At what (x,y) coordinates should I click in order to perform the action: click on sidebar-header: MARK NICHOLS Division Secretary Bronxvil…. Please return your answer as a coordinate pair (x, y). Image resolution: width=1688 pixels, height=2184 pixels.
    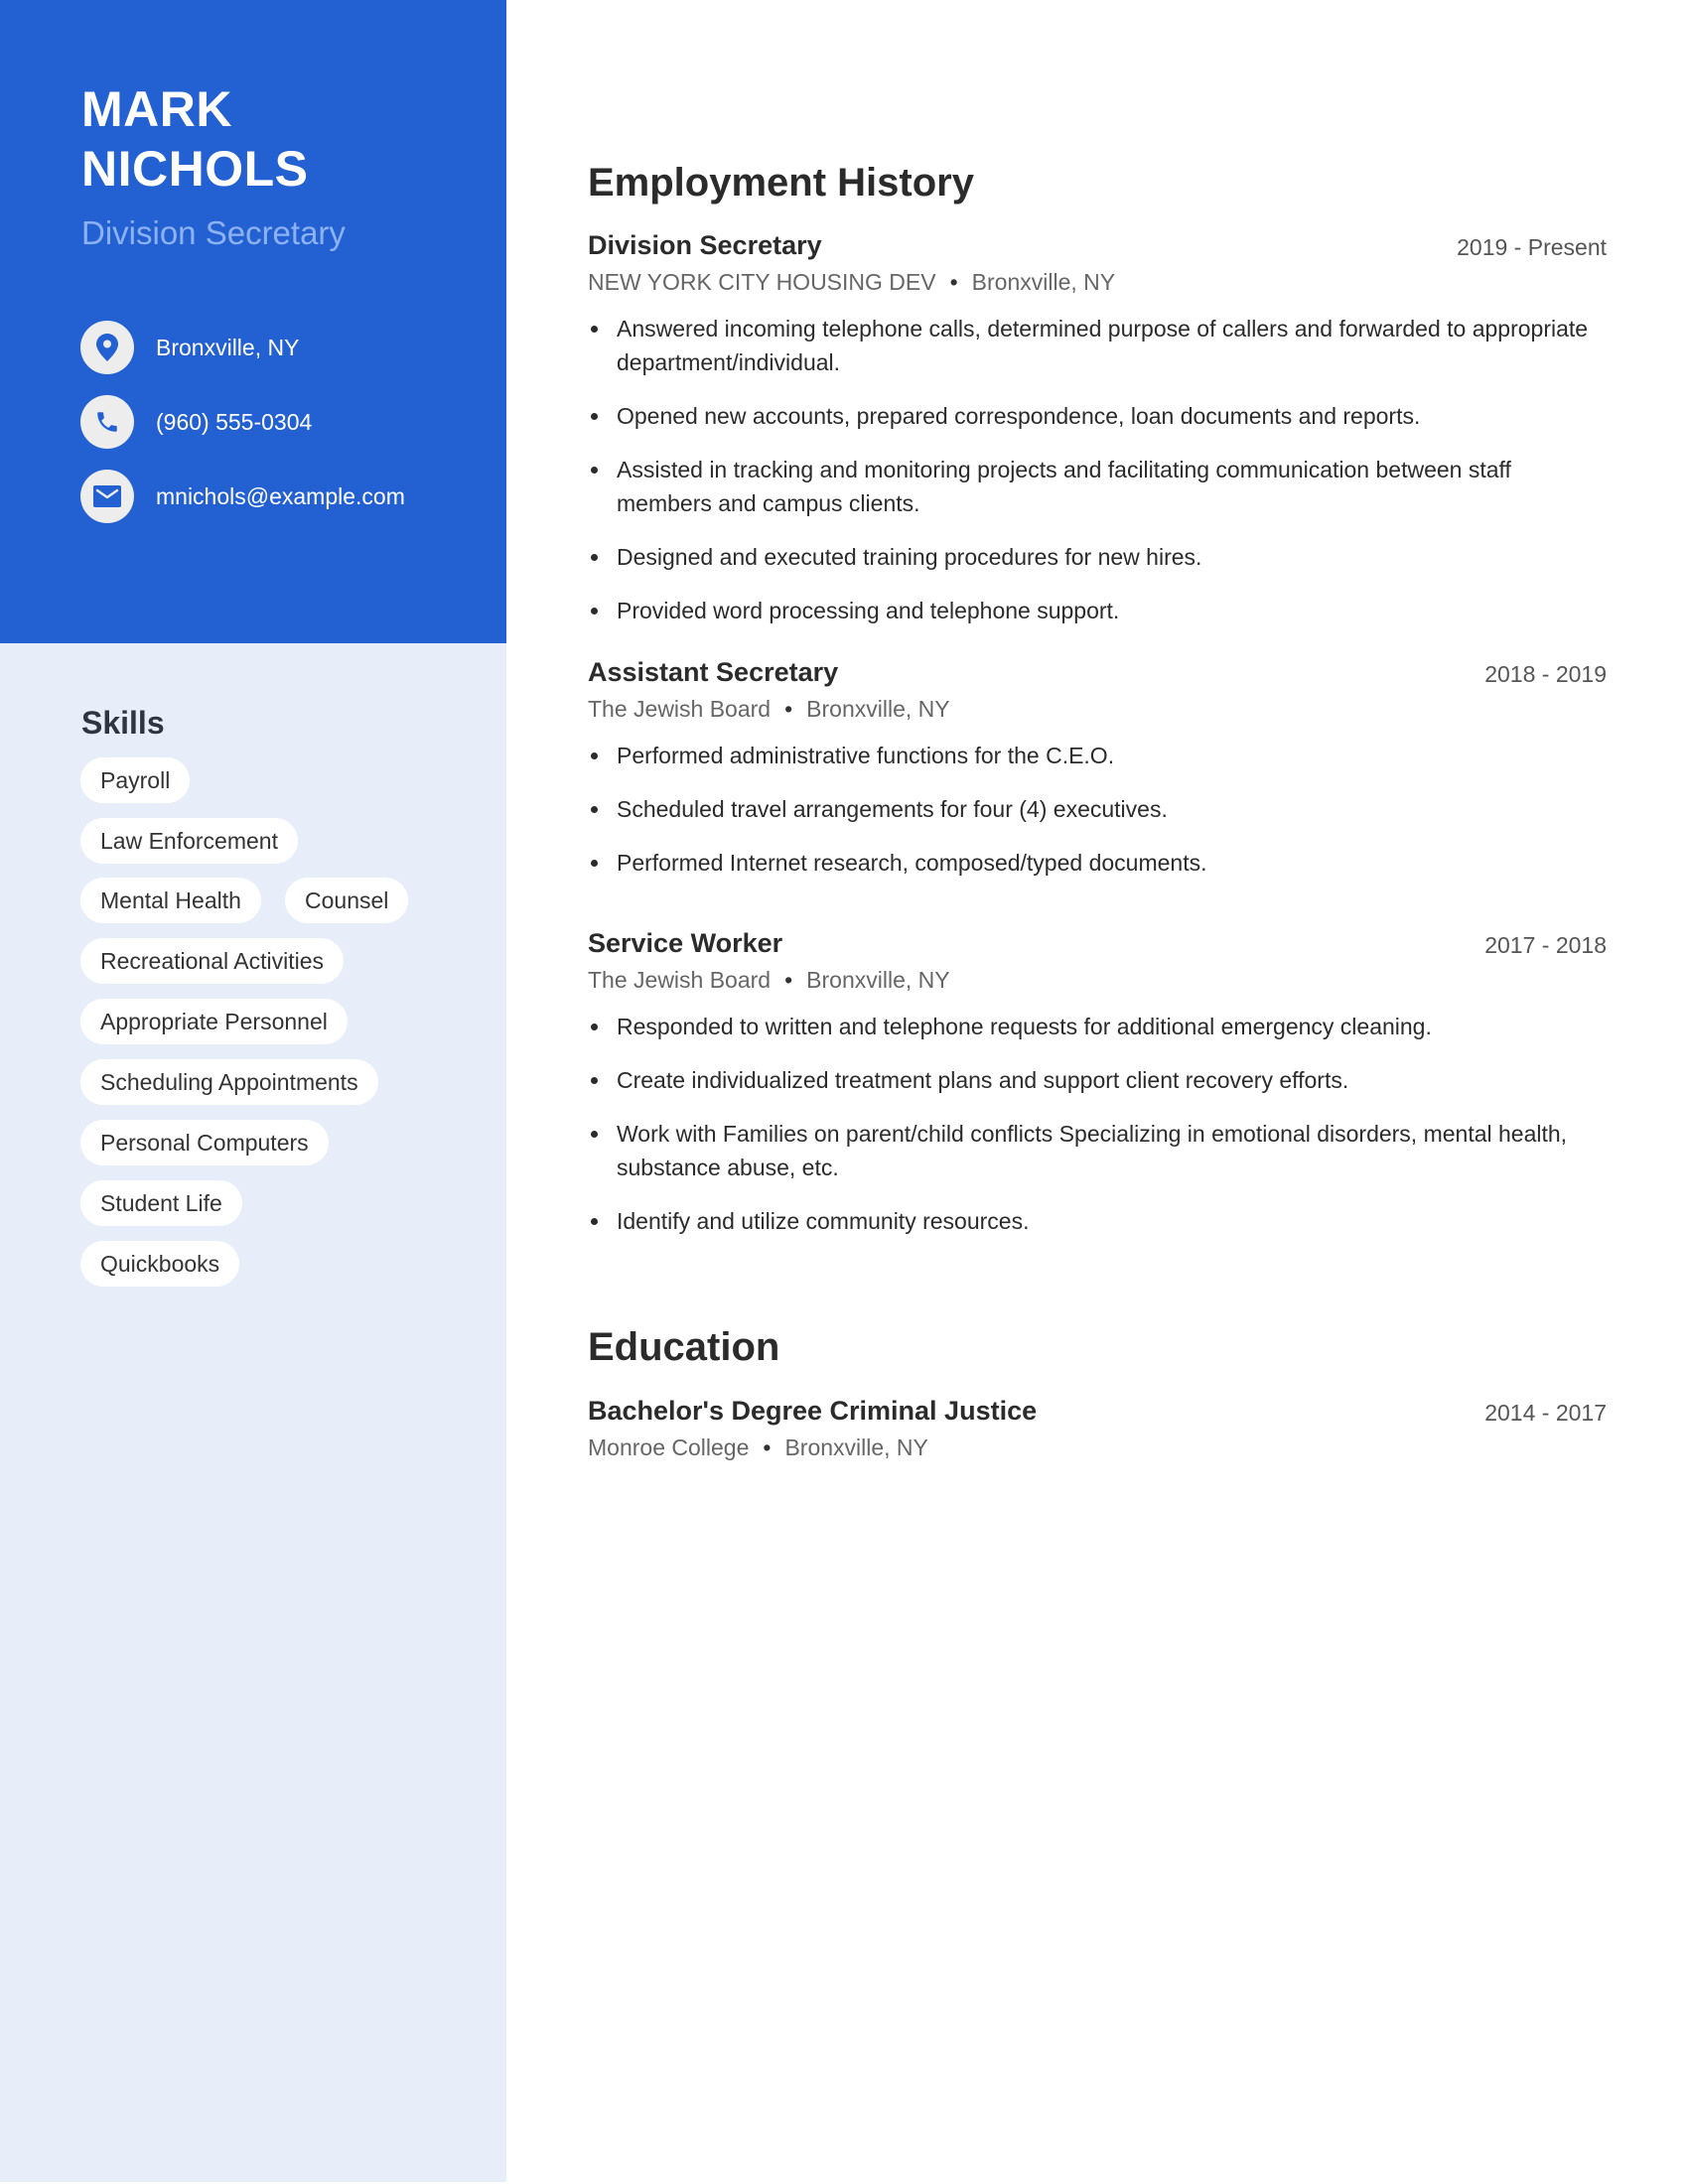
    Looking at the image, I should click on (253, 321).